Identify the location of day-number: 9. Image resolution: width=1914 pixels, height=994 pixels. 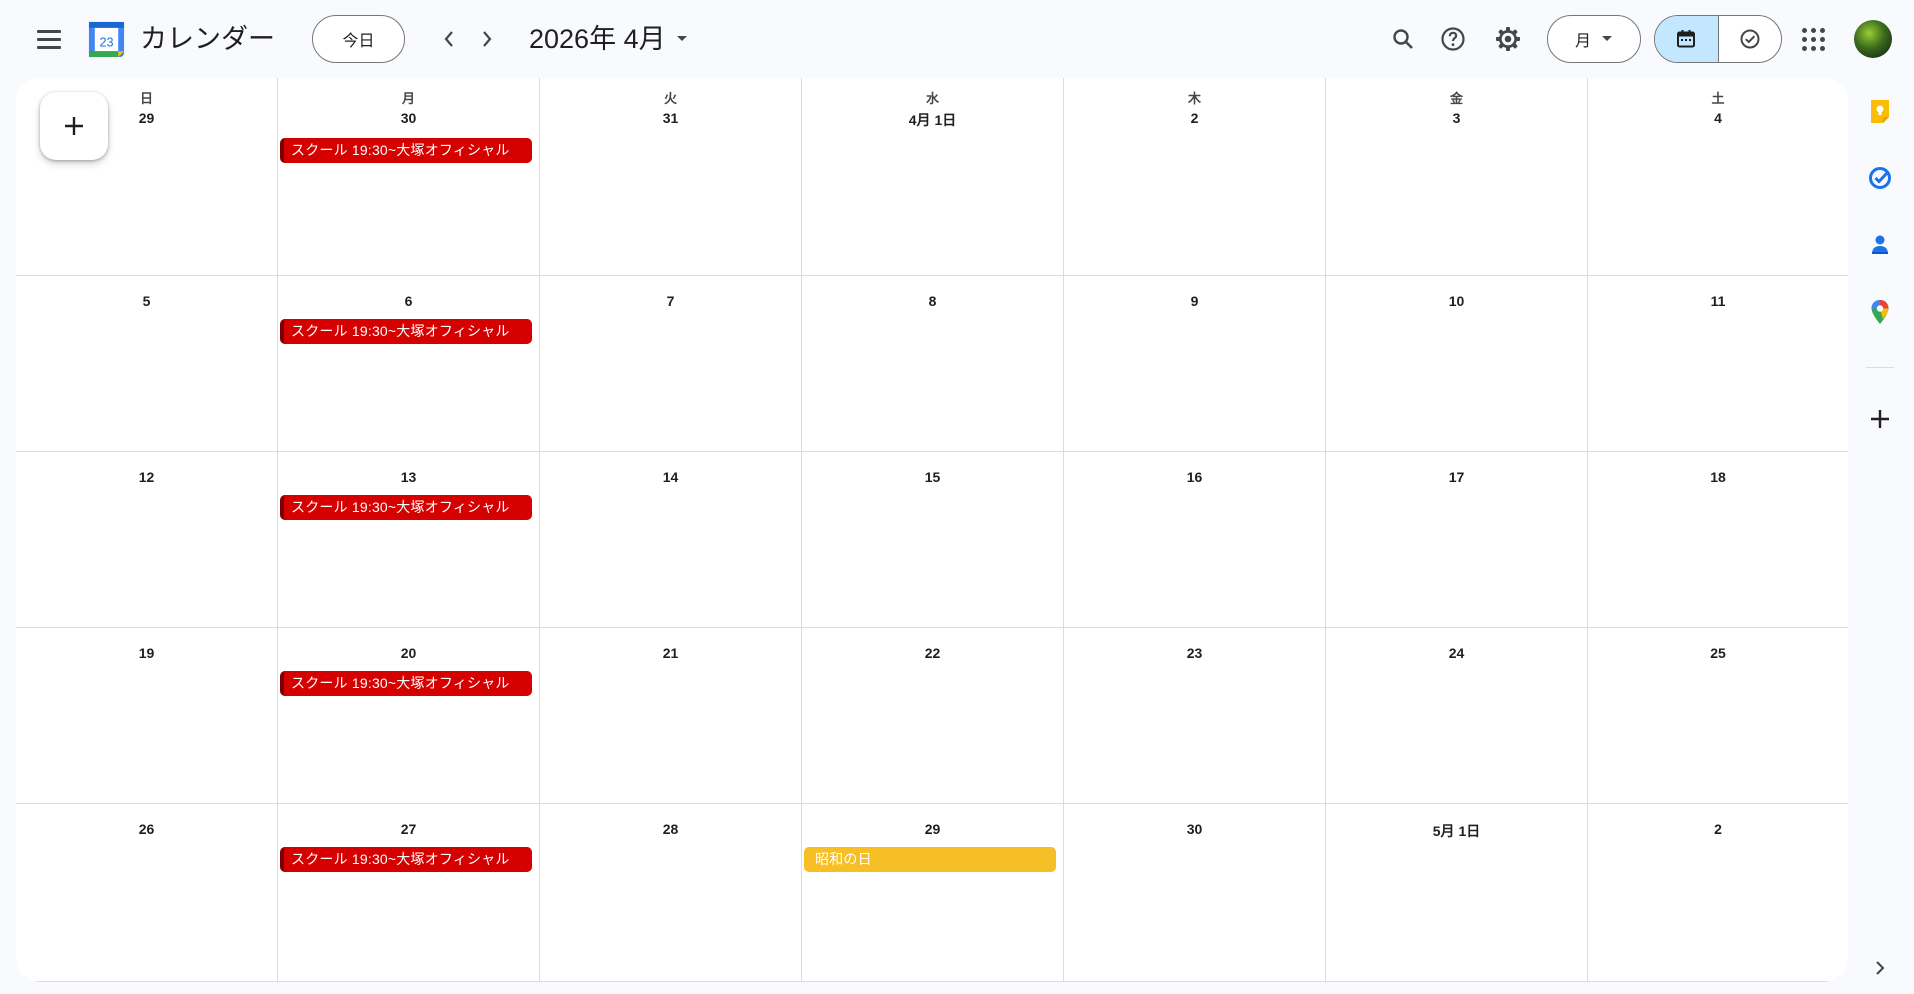
(1194, 301).